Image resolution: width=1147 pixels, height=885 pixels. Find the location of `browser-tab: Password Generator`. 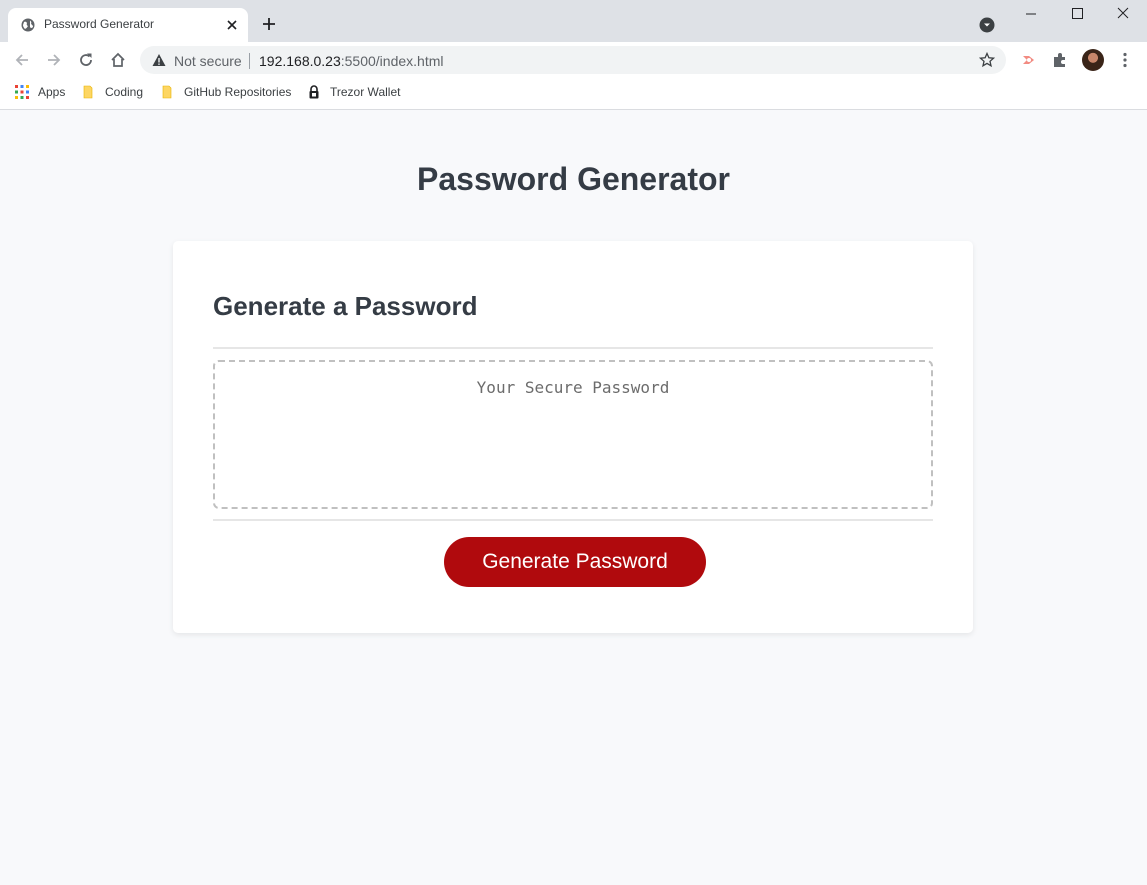

browser-tab: Password Generator is located at coordinates (128, 25).